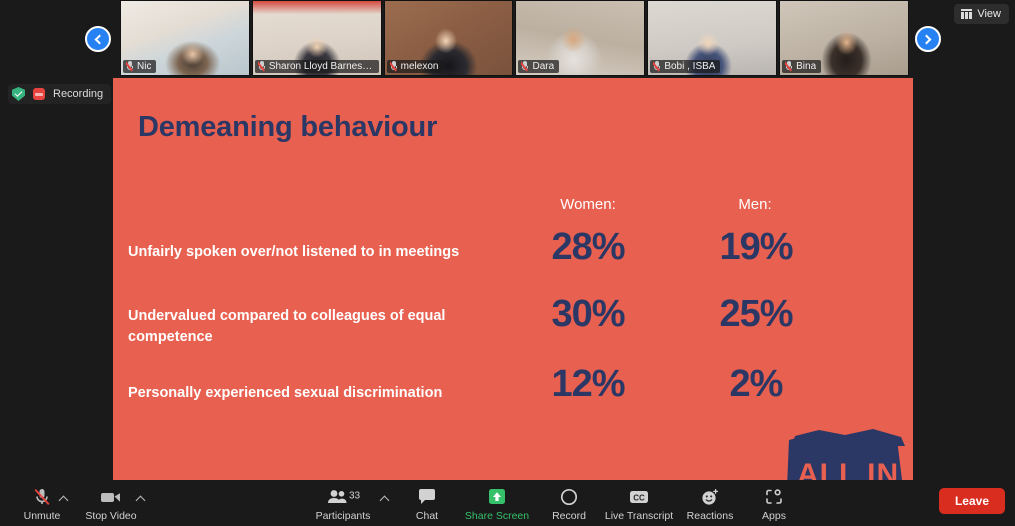  Describe the element at coordinates (448, 38) in the screenshot. I see `video-tile: melexon` at that location.